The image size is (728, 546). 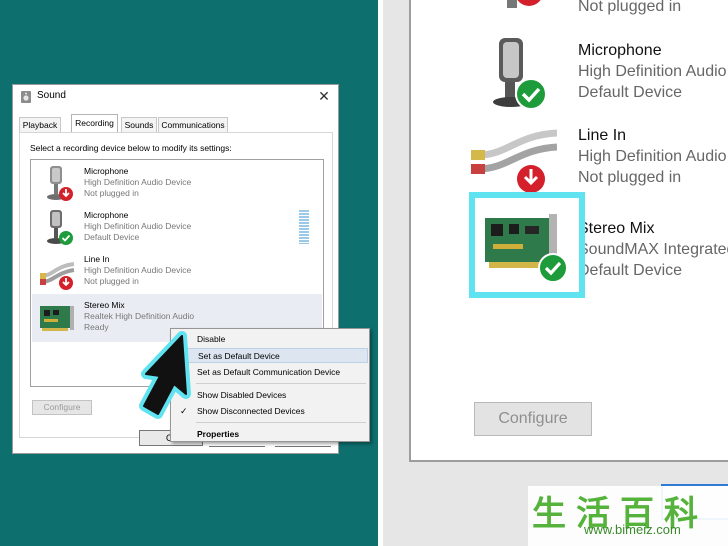 I want to click on device-status: Default Device, so click(x=112, y=237).